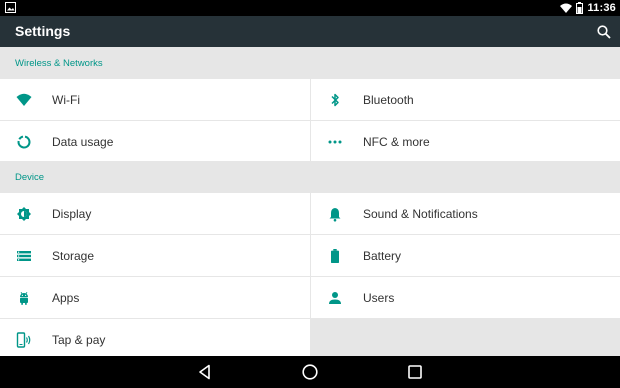  What do you see at coordinates (465, 142) in the screenshot?
I see `setting-nfc-more: NFC & more` at bounding box center [465, 142].